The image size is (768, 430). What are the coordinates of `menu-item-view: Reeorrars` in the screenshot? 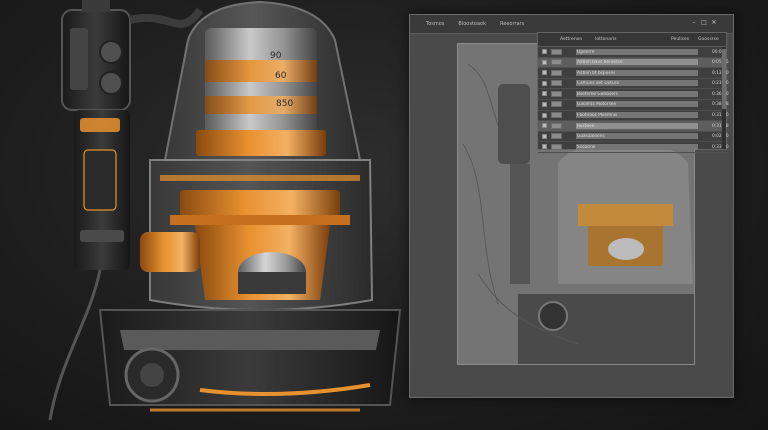 It's located at (512, 24).